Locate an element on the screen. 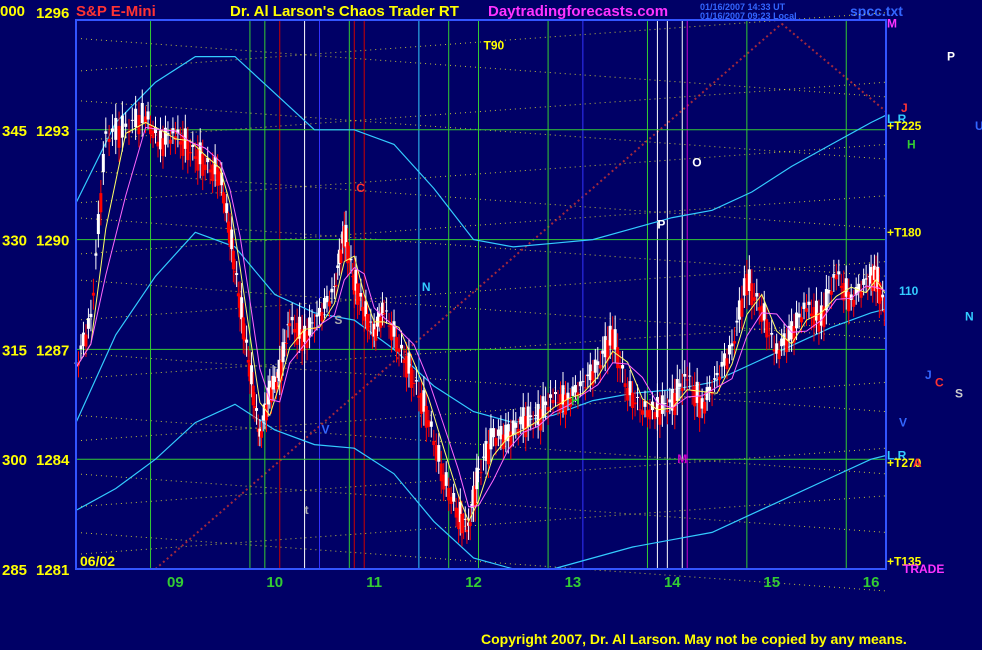  chart-annotation: O is located at coordinates (696, 162).